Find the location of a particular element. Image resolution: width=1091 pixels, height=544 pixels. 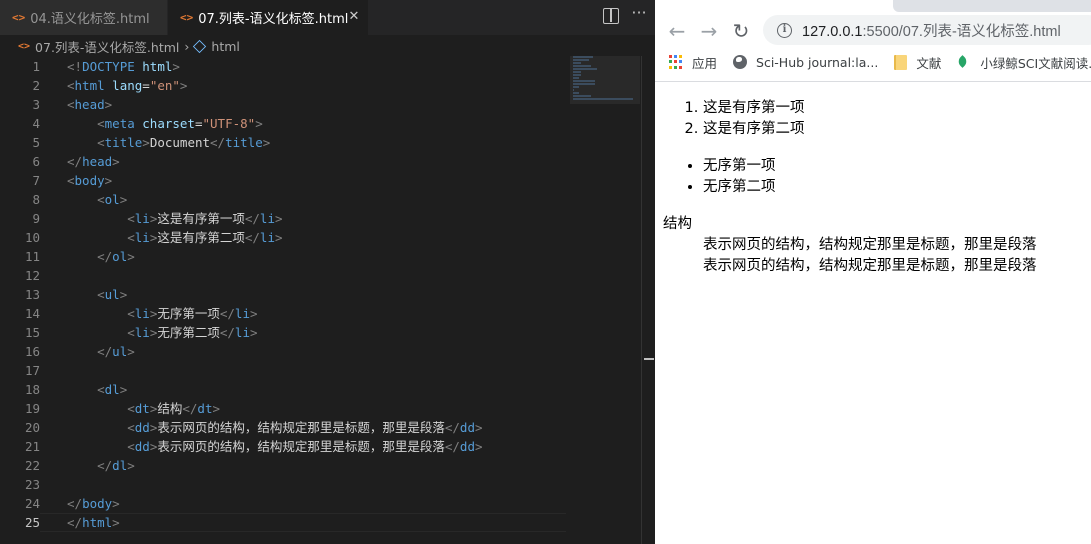

code-line: <dl> is located at coordinates (112, 389).